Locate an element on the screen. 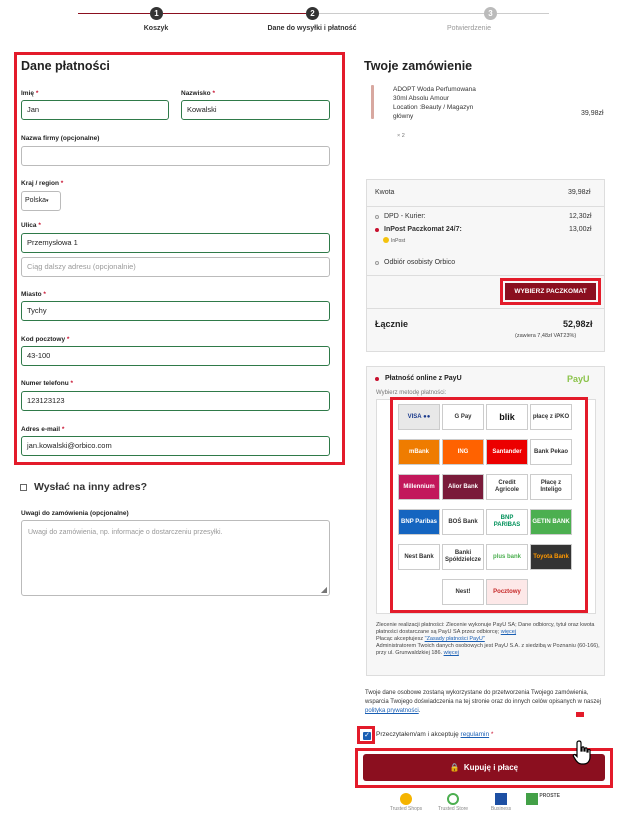  business-icon is located at coordinates (501, 799).